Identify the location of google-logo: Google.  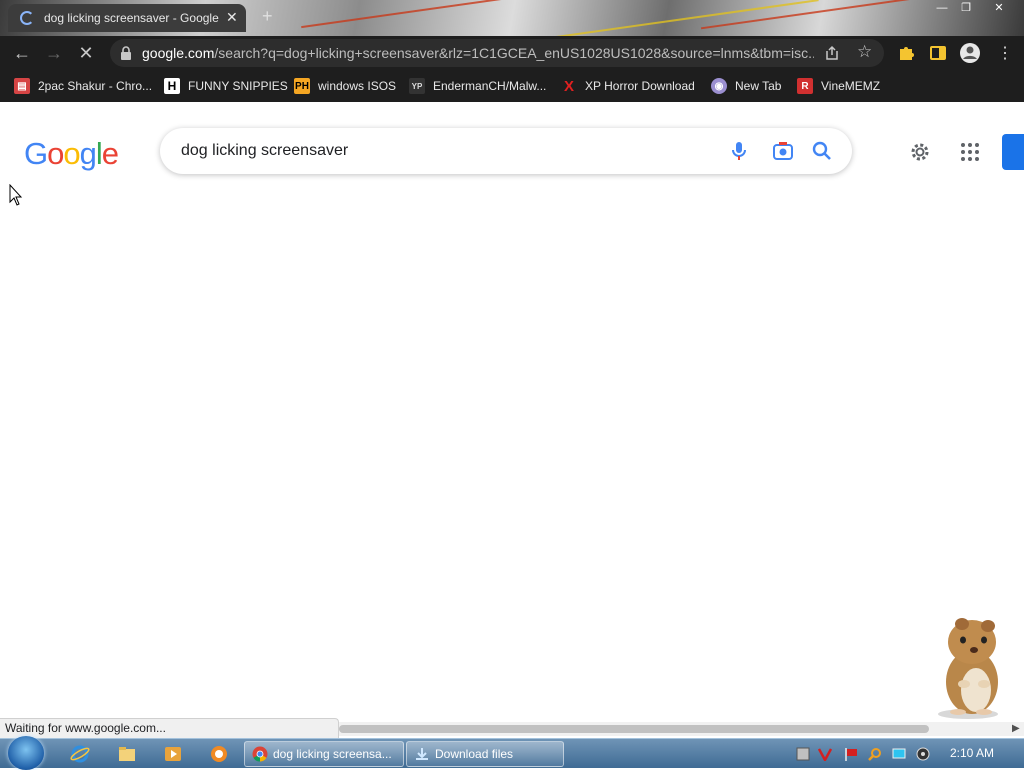
(71, 154).